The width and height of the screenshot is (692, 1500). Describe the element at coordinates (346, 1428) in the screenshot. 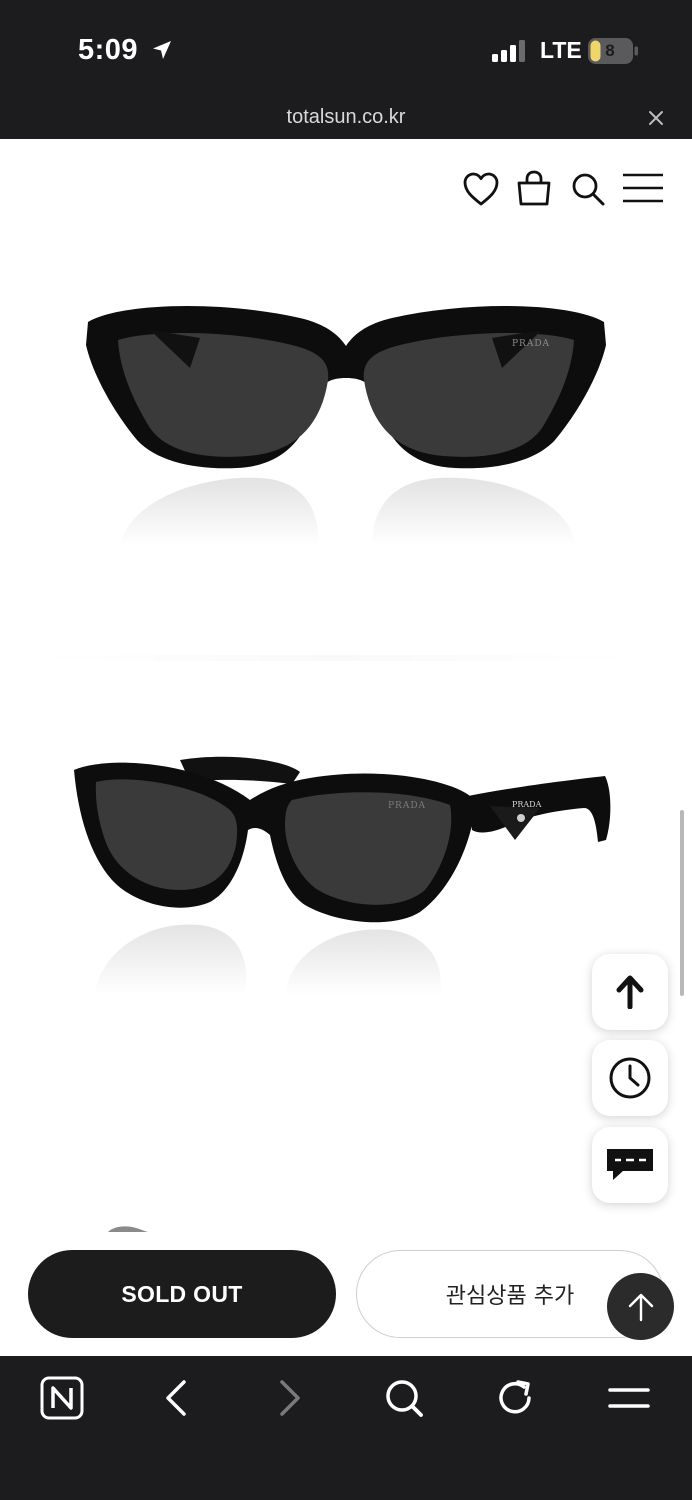

I see `browser-toolbar` at that location.